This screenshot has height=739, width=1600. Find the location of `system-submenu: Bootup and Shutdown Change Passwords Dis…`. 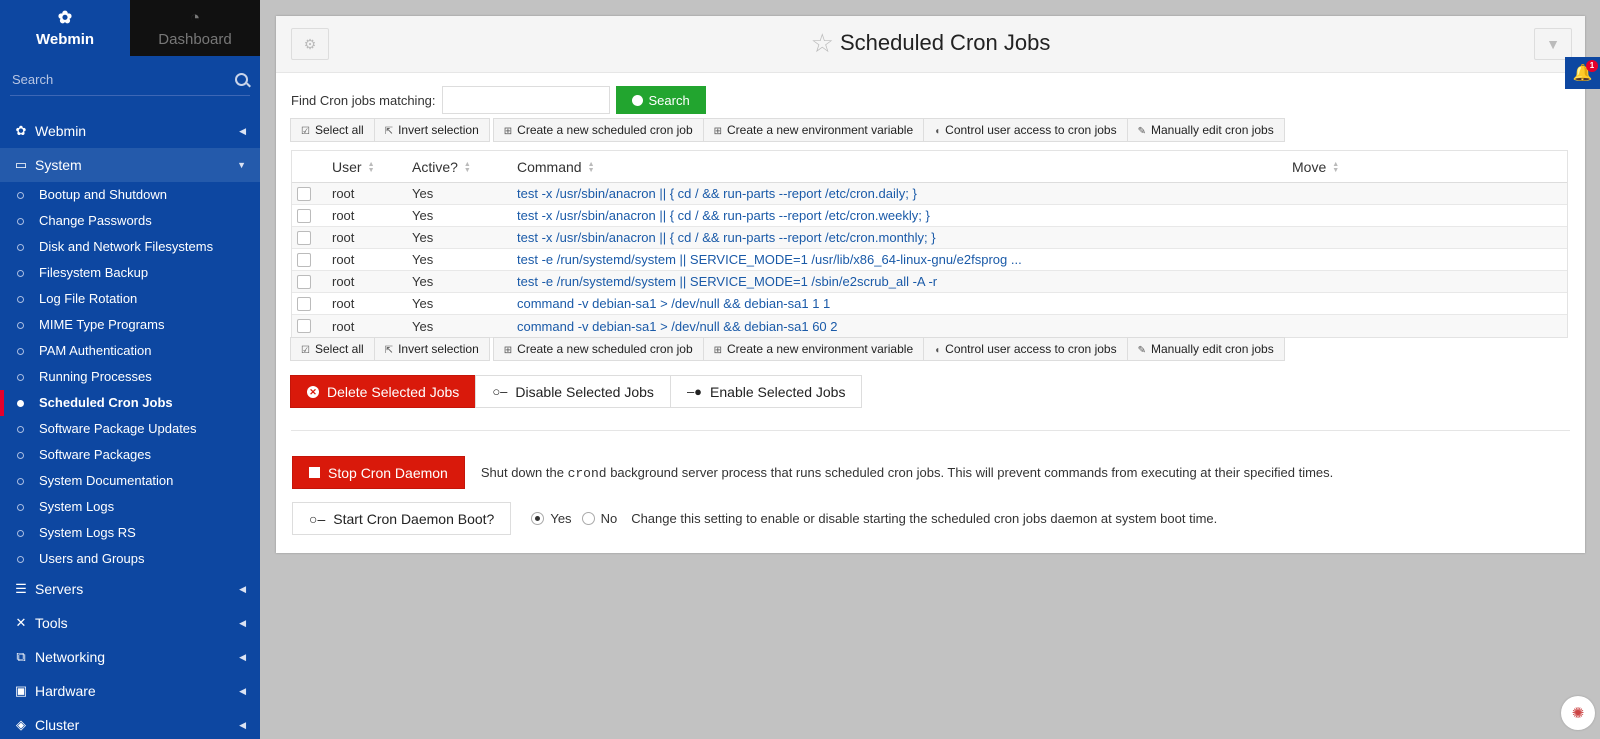

system-submenu: Bootup and Shutdown Change Passwords Dis… is located at coordinates (130, 377).